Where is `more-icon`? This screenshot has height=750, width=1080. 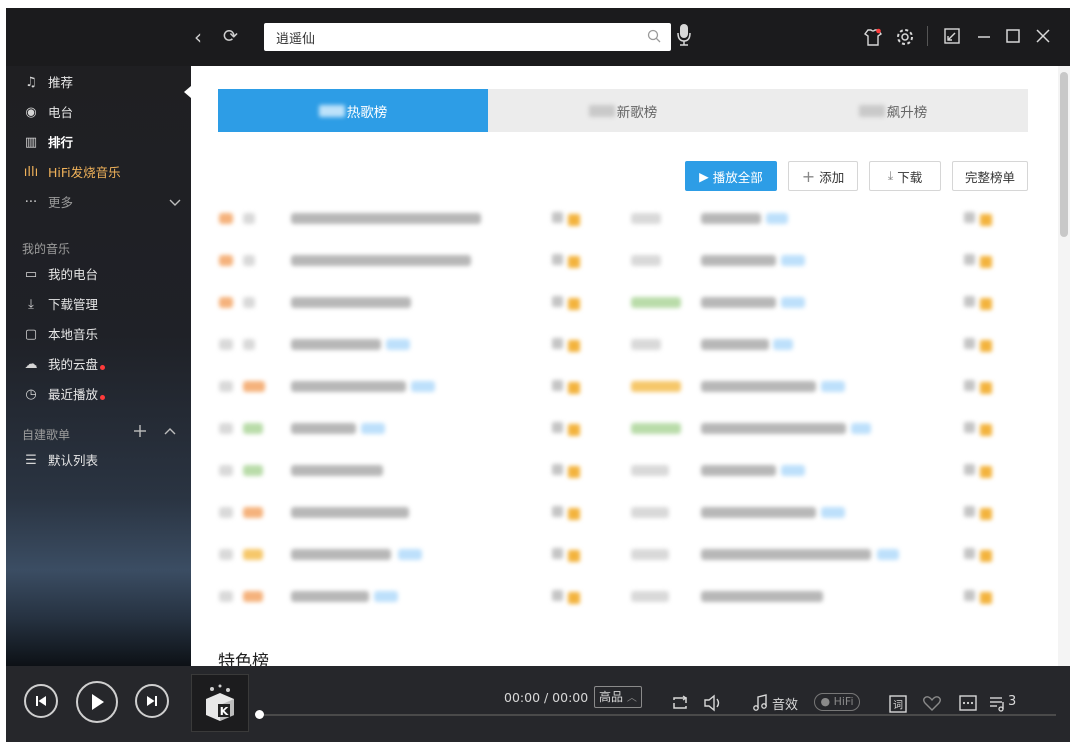
more-icon is located at coordinates (968, 705).